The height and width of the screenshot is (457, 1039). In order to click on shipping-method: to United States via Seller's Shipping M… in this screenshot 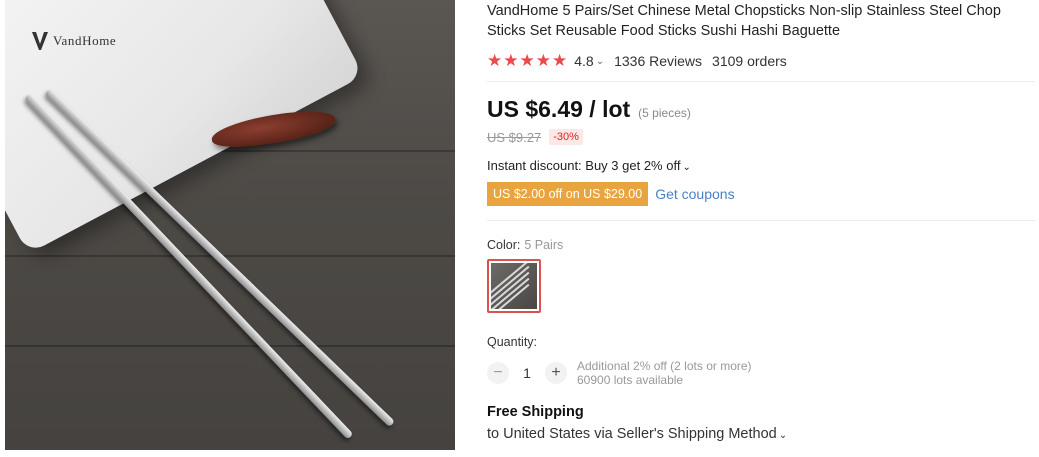, I will do `click(761, 434)`.